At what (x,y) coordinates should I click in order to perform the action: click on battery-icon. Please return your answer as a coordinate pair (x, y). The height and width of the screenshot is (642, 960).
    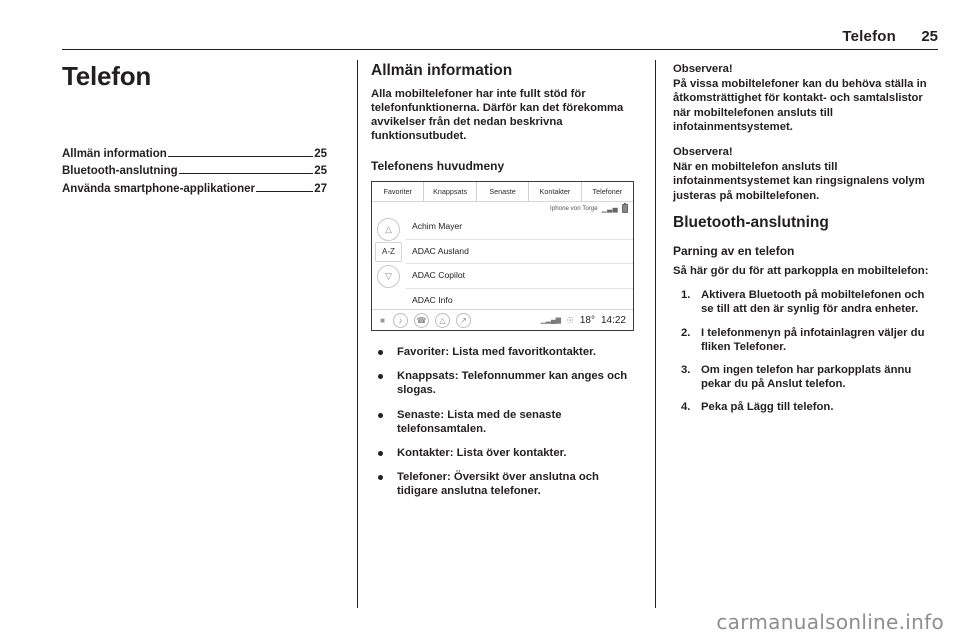
    Looking at the image, I should click on (625, 208).